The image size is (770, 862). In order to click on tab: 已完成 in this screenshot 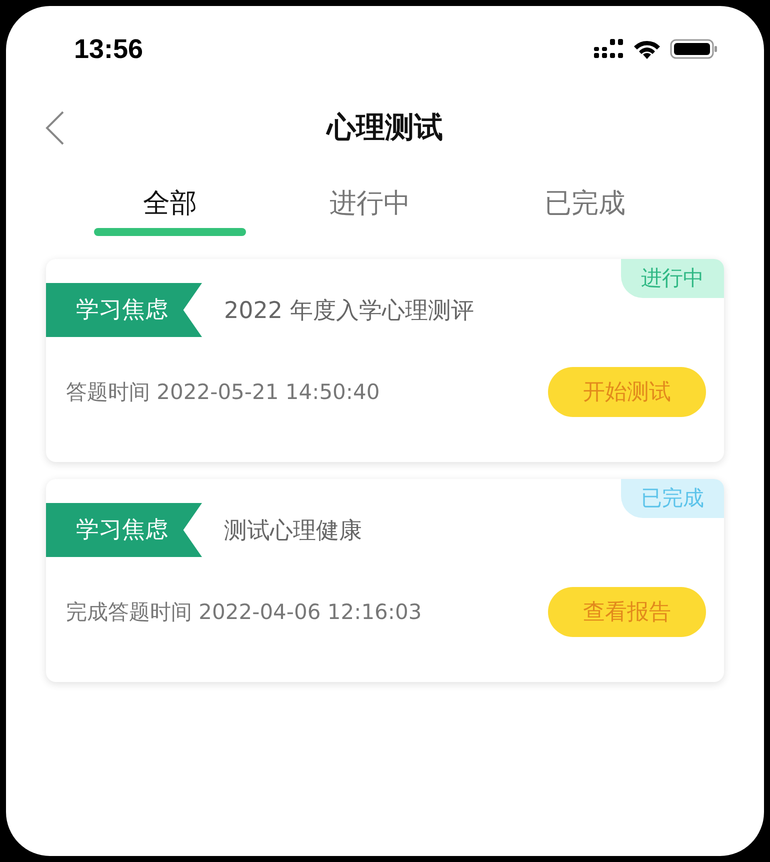, I will do `click(585, 207)`.